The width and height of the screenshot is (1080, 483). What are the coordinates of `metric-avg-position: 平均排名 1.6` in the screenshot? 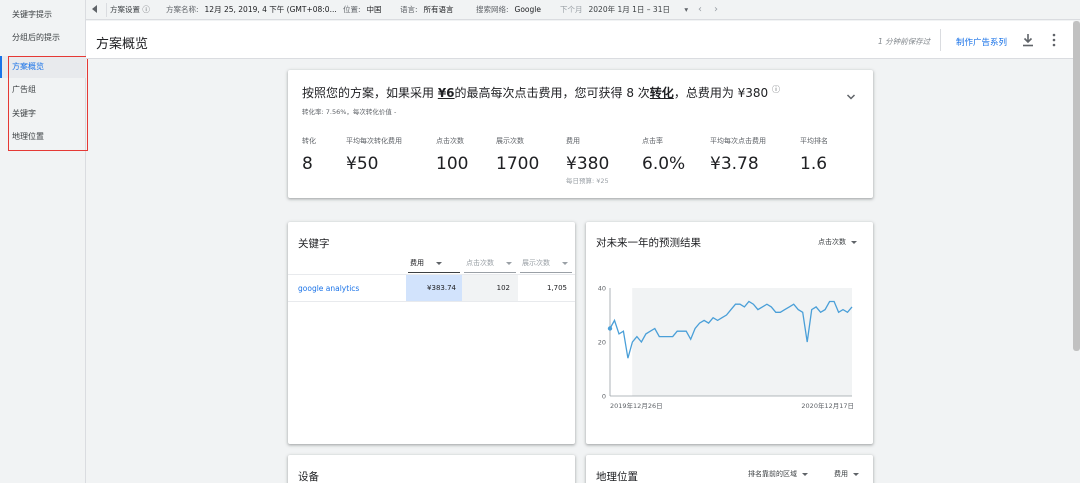 It's located at (814, 155).